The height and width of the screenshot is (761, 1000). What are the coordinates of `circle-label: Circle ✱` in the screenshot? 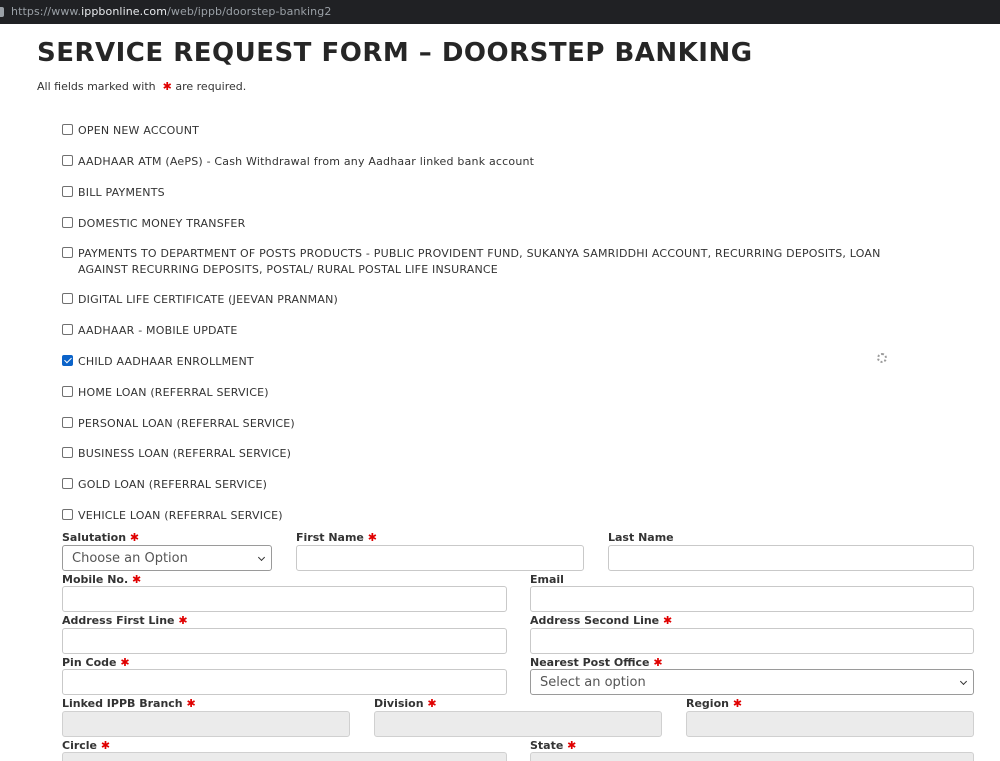 It's located at (86, 745).